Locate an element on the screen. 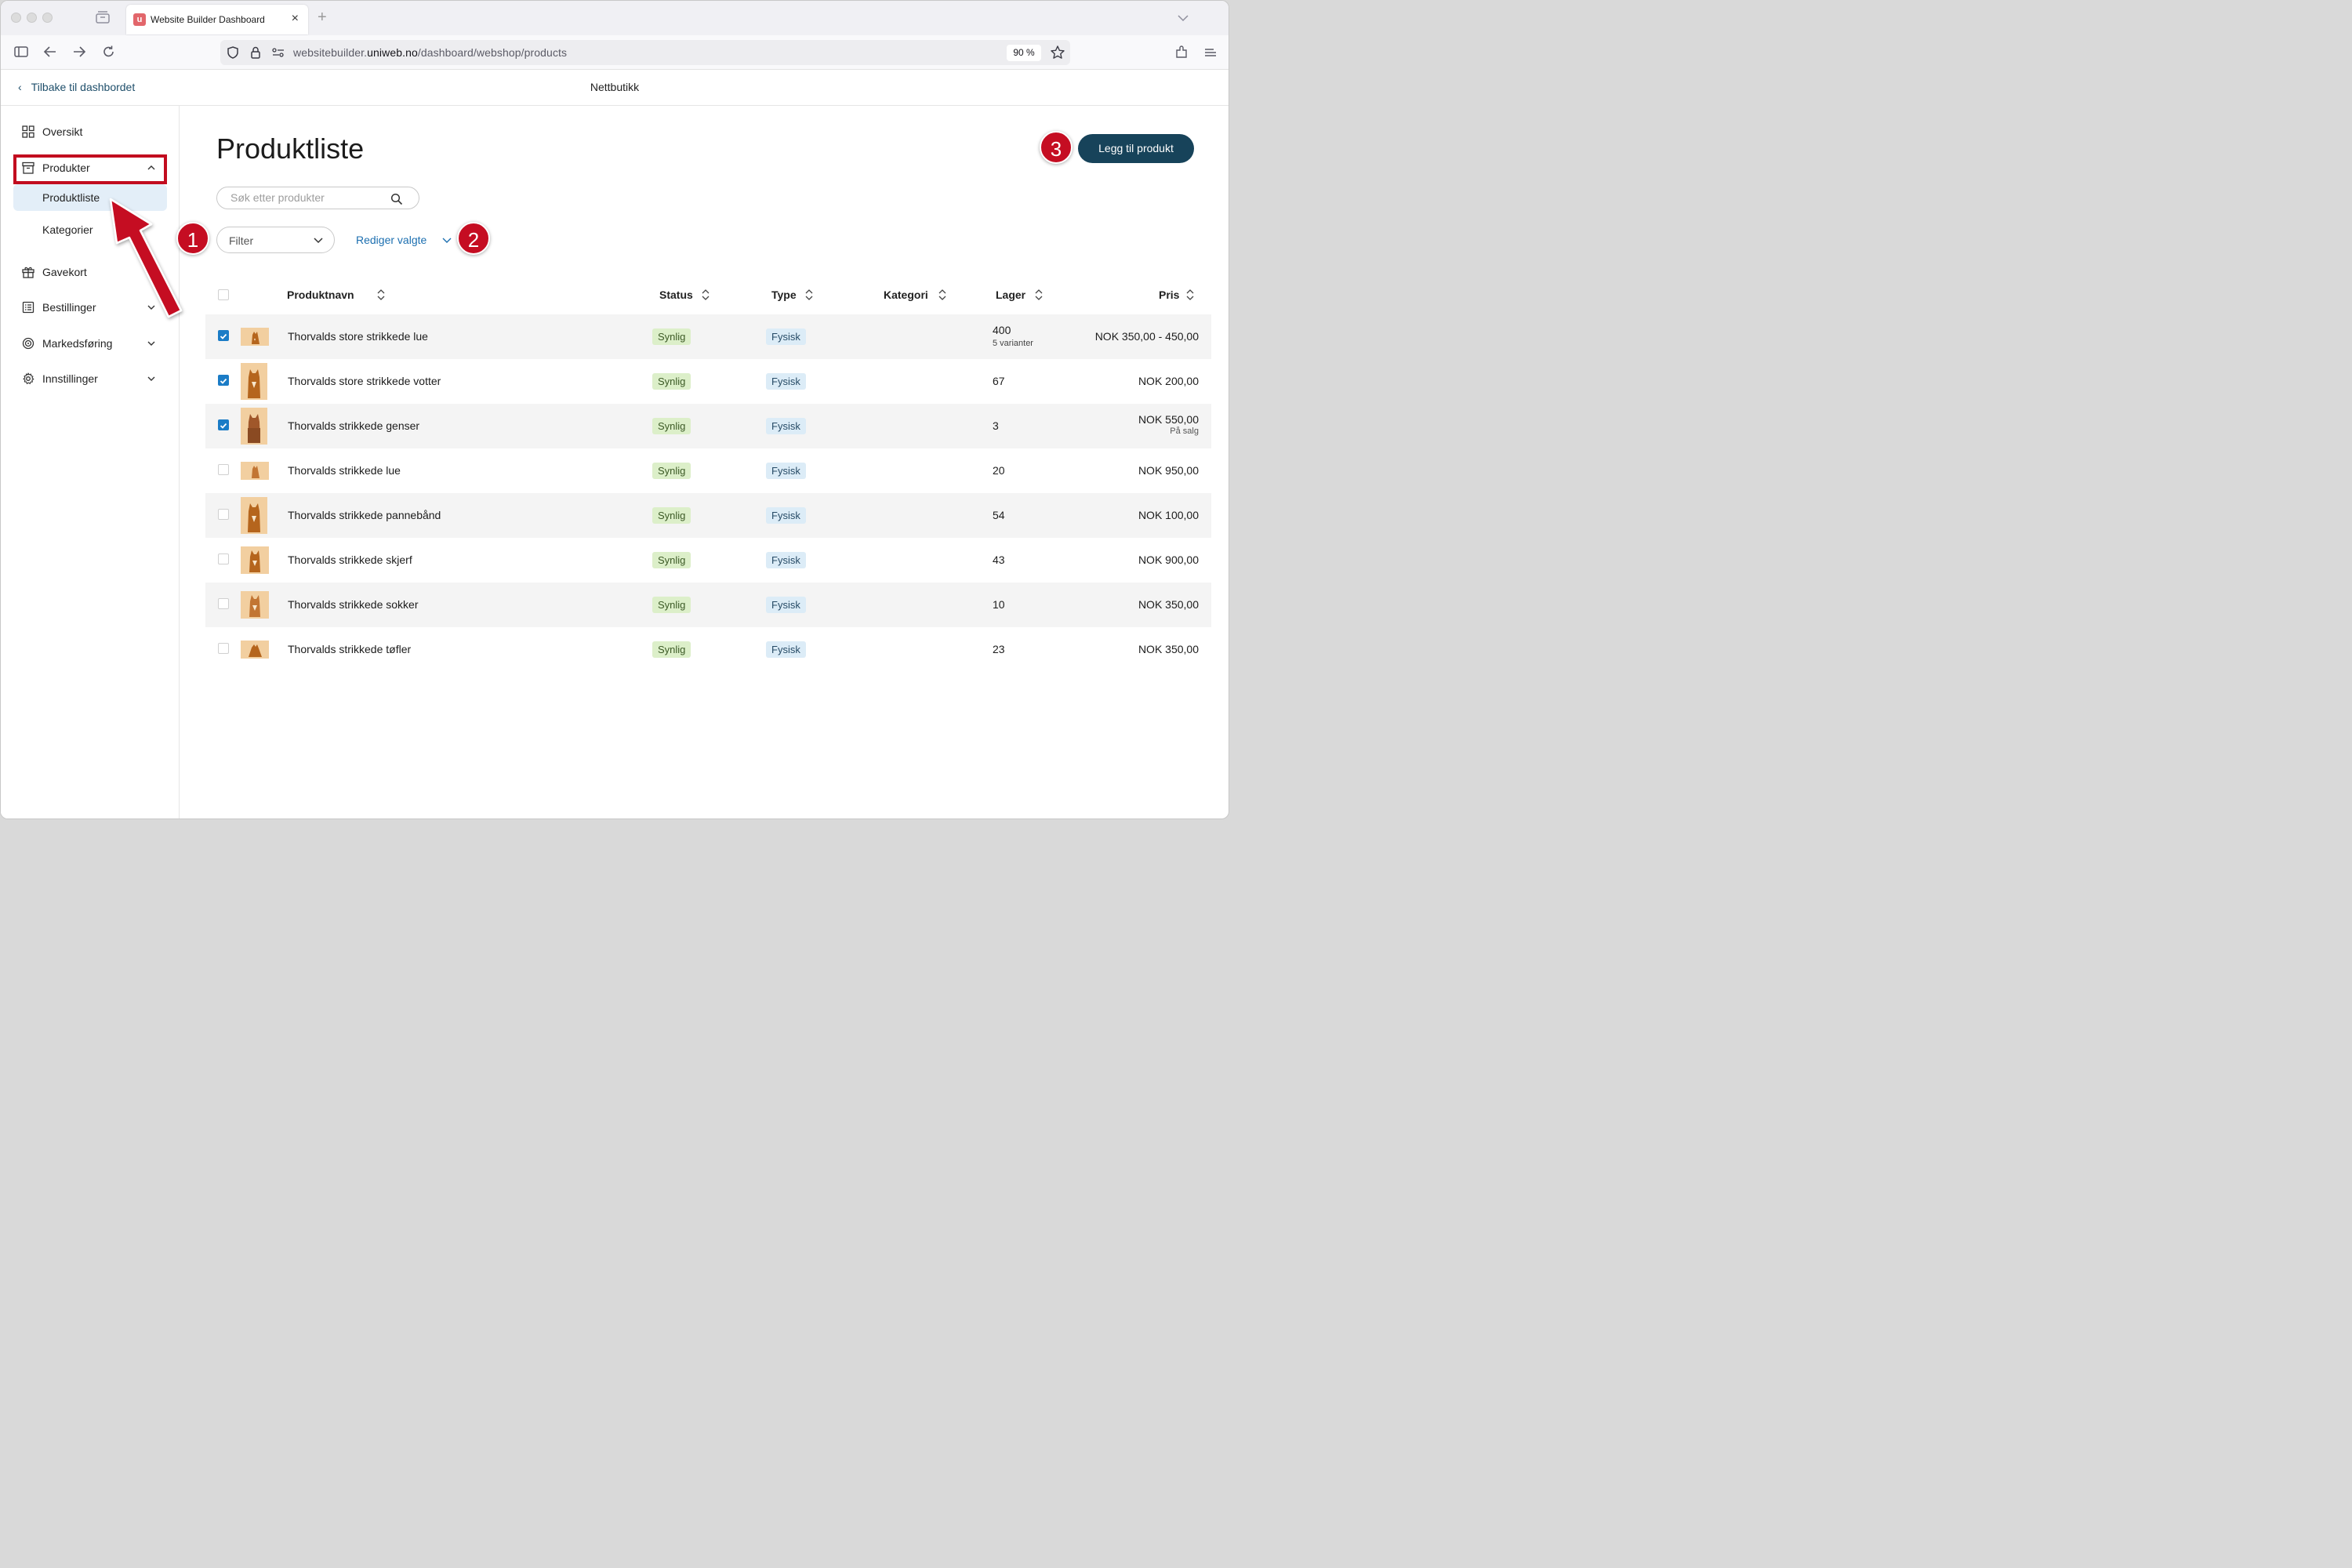  column-header-pris: Pris is located at coordinates (1169, 295).